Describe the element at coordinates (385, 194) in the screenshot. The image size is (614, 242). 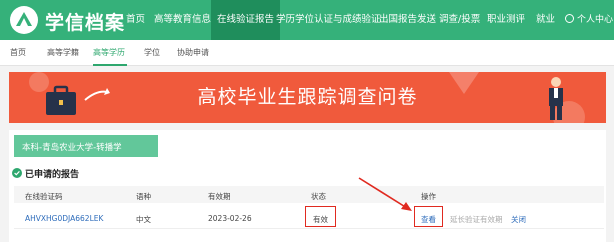
I see `annotation-arrow-icon` at that location.